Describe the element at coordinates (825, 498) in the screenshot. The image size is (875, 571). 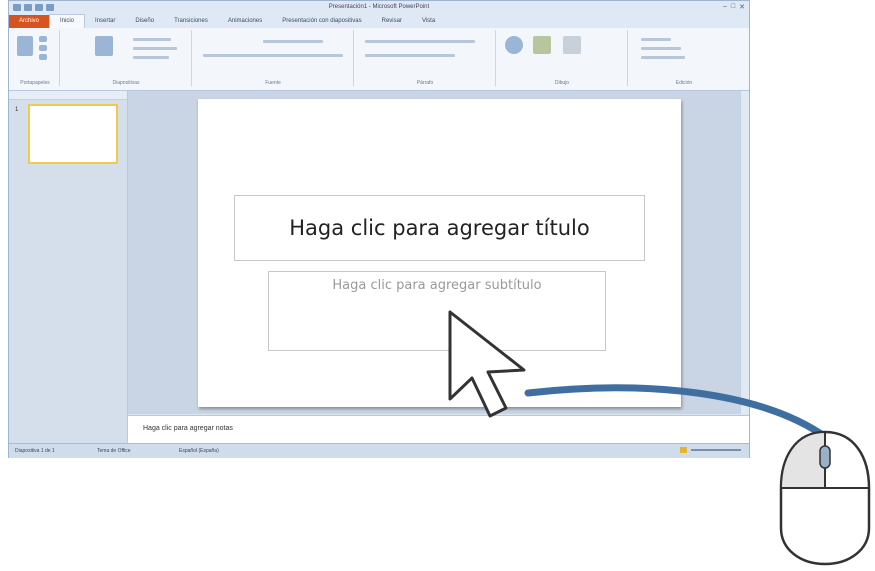
I see `computer-mouse-icon` at that location.